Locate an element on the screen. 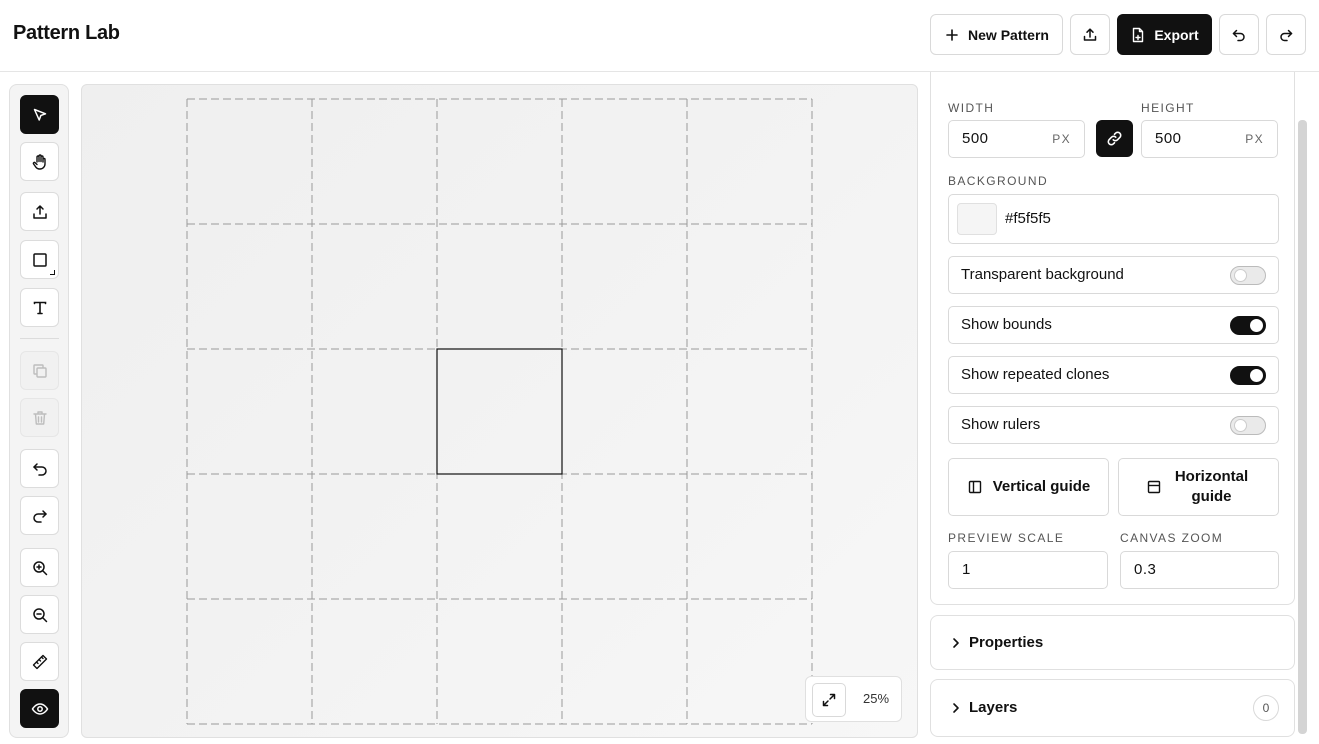  zoom-controls: 25% is located at coordinates (853, 699).